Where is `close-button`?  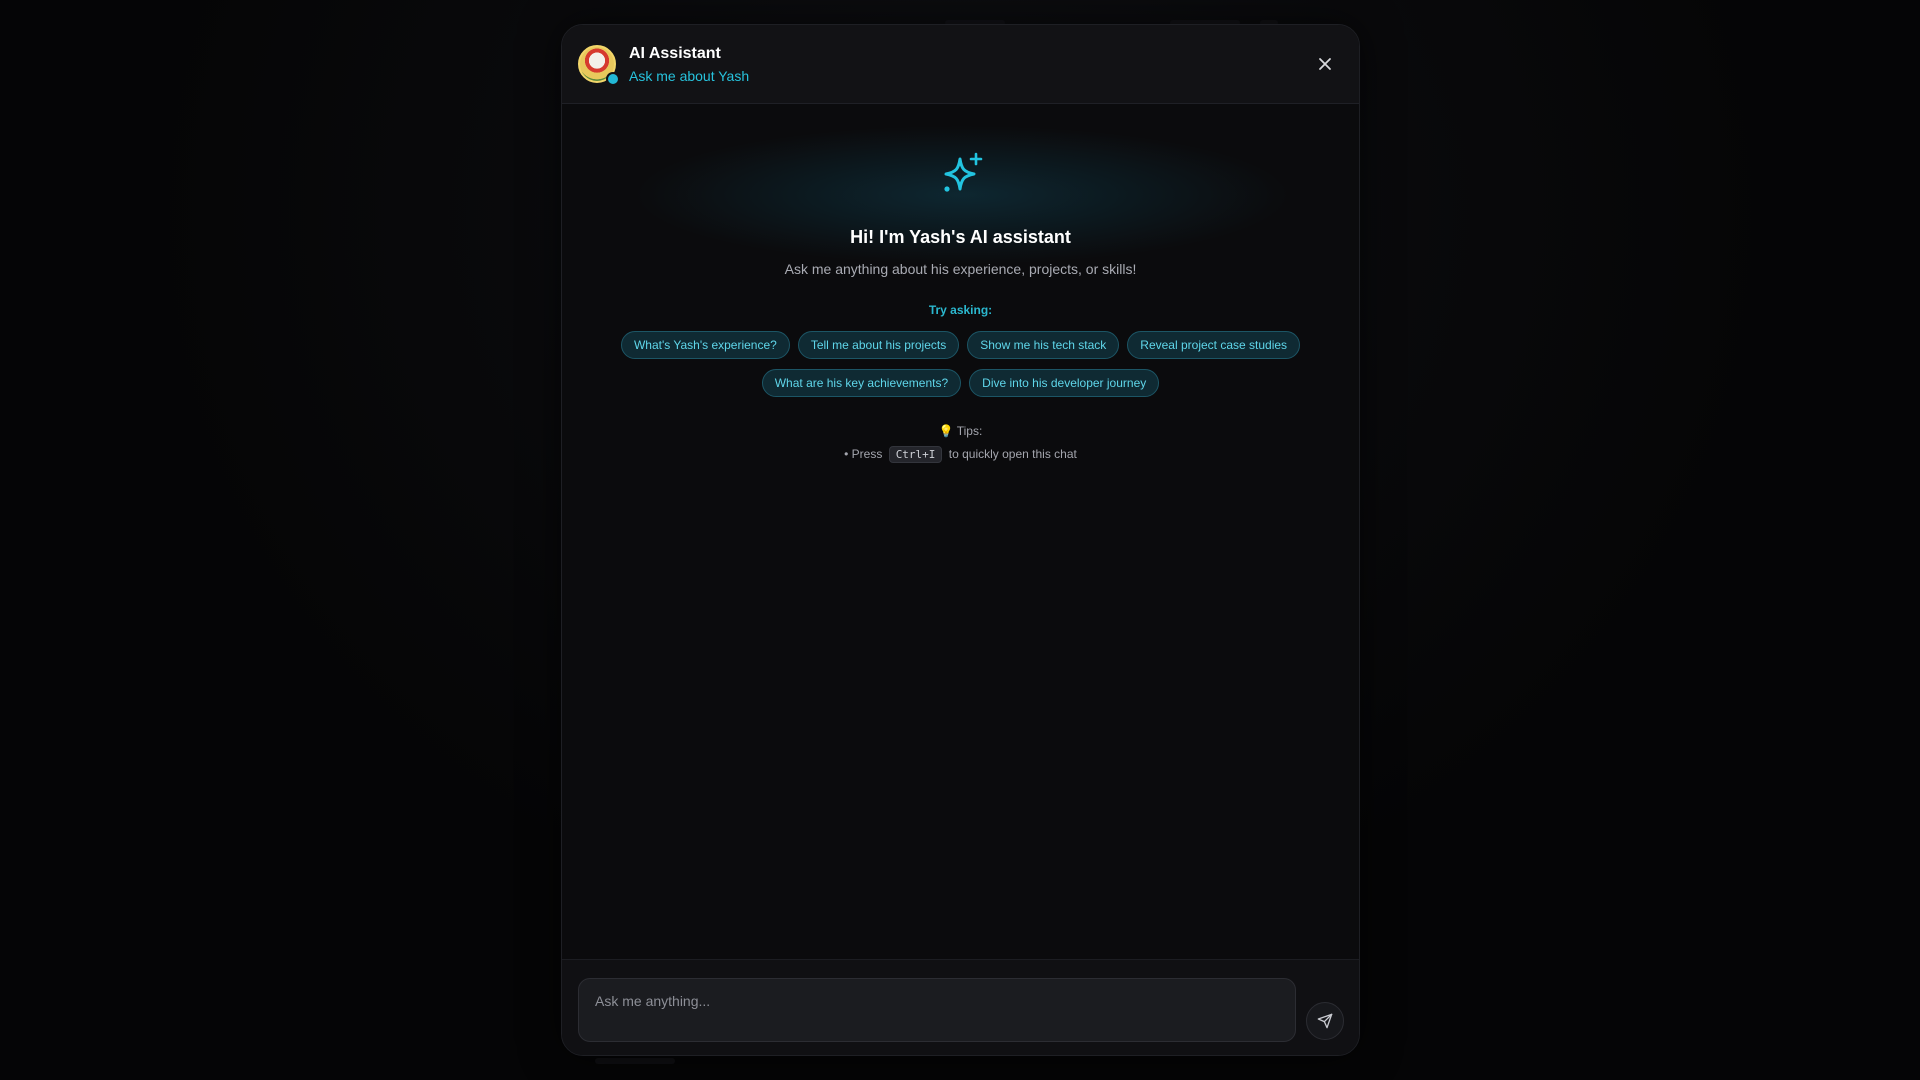 close-button is located at coordinates (1325, 64).